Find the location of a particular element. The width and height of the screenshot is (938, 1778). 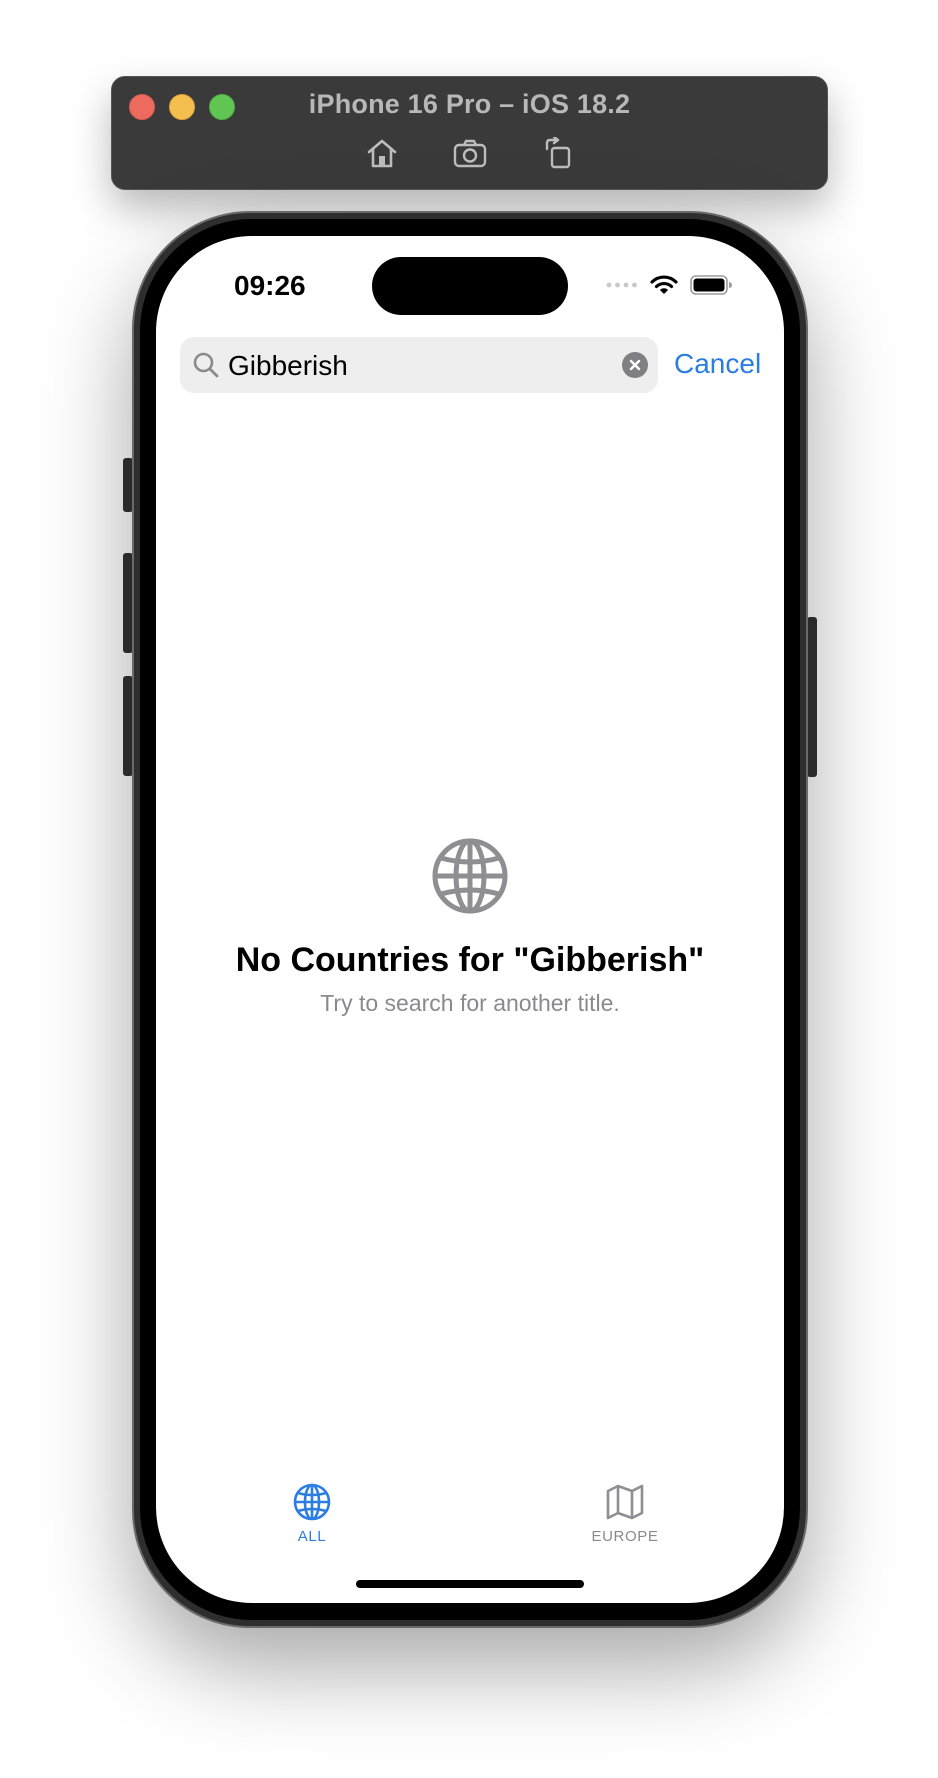

tab-europe: EUROPE is located at coordinates (625, 1513).